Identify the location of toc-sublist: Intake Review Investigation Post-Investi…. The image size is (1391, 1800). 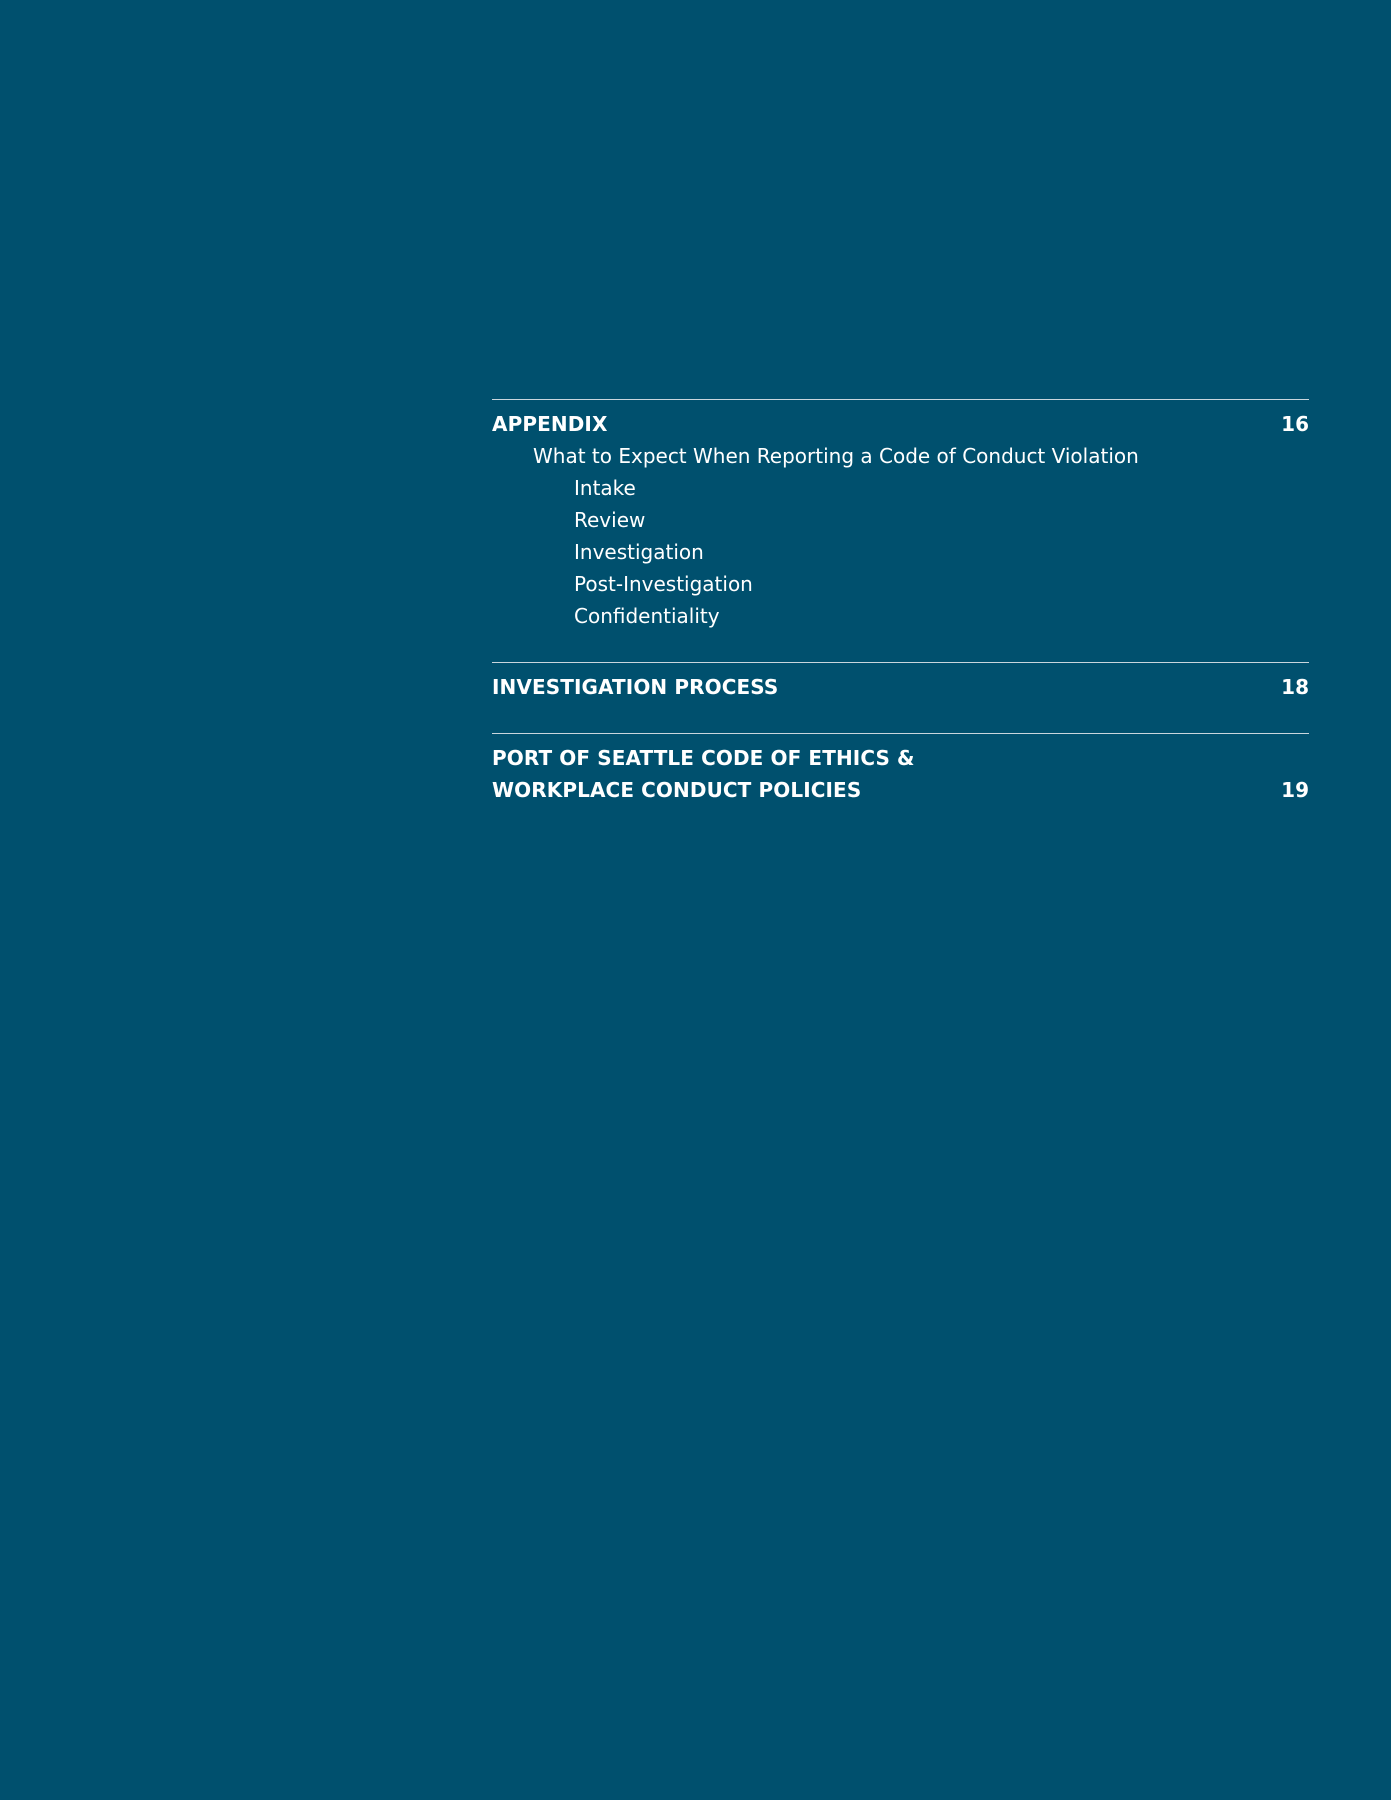
(900, 552).